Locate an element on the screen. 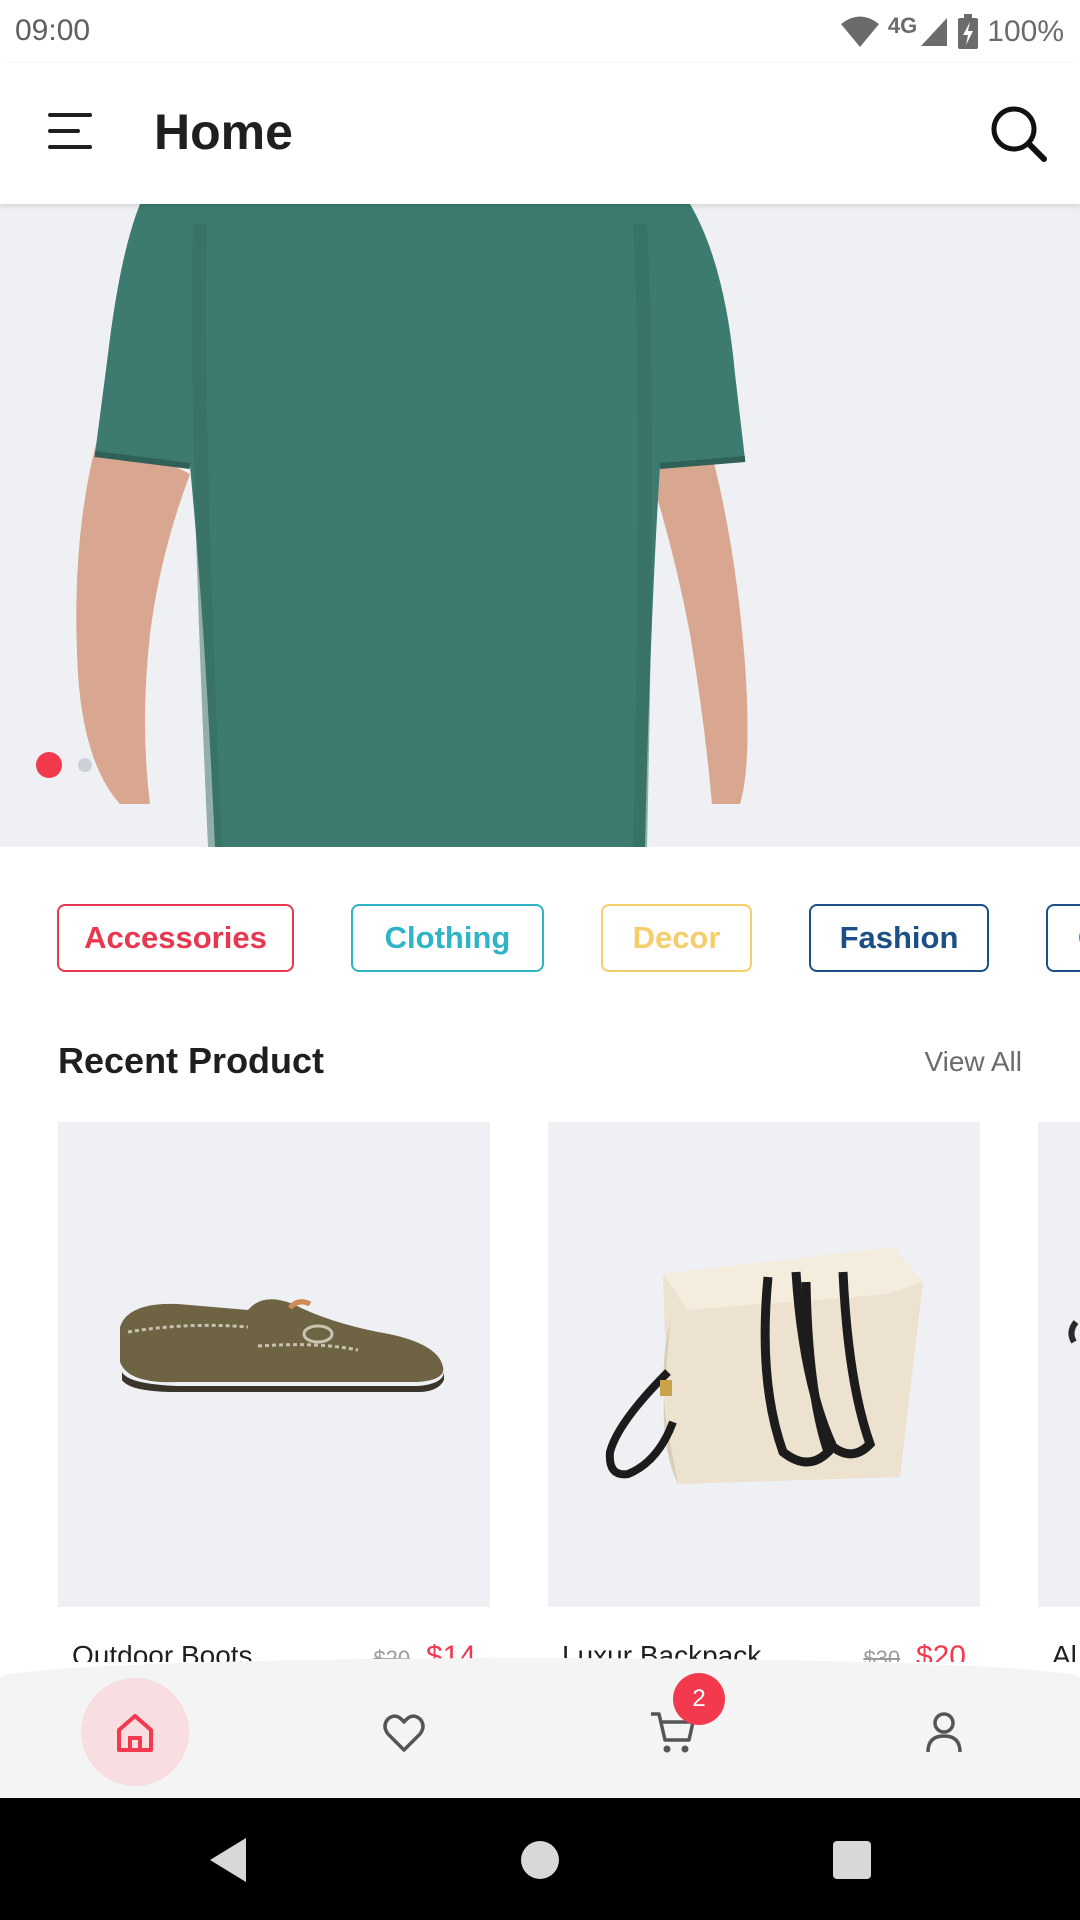 This screenshot has height=1920, width=1080. category-chips: Accessories Clothing Decor Fashion G is located at coordinates (540, 939).